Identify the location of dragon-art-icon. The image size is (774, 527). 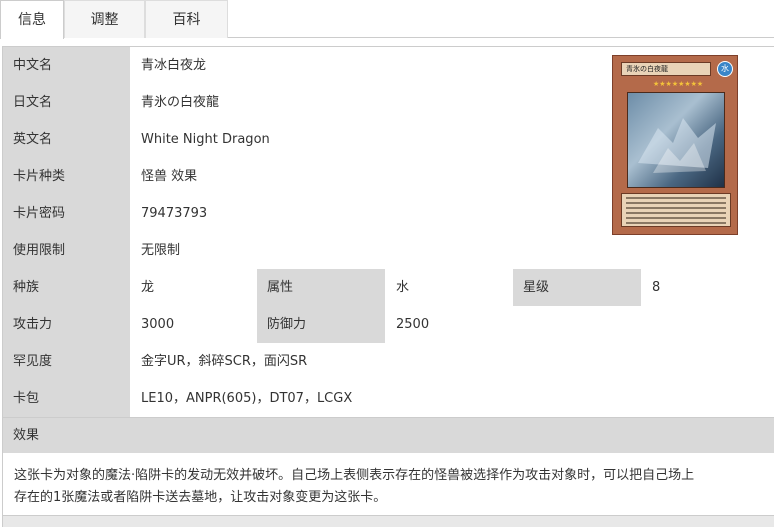
(677, 145).